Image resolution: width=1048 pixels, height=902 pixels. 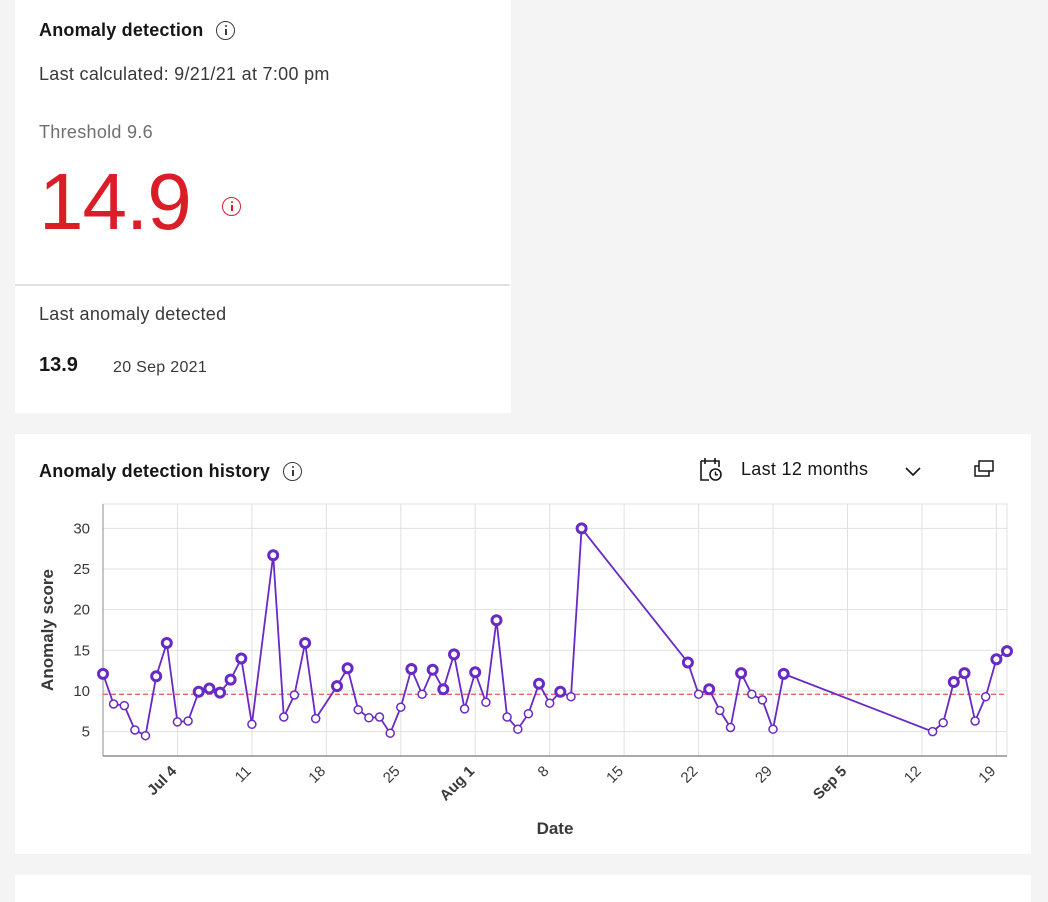 I want to click on last-calculated-text: Last calculated: 9/21/21 at 7:00 pm, so click(x=184, y=74).